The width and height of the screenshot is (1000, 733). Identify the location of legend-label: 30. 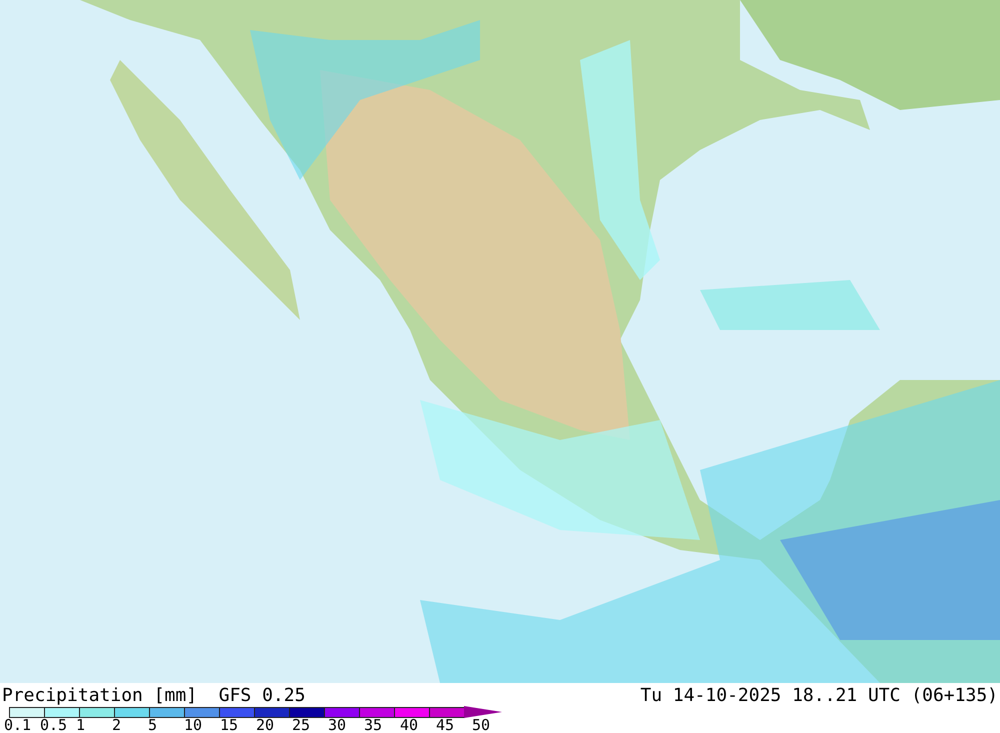
(338, 725).